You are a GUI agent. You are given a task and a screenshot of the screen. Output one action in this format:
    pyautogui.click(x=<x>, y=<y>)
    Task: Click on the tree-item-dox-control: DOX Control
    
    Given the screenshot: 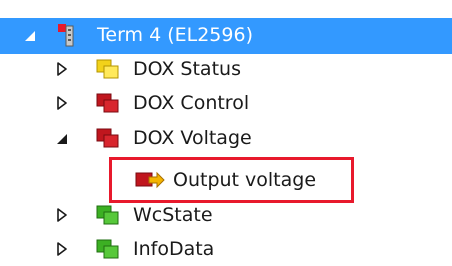 What is the action you would take?
    pyautogui.click(x=226, y=103)
    